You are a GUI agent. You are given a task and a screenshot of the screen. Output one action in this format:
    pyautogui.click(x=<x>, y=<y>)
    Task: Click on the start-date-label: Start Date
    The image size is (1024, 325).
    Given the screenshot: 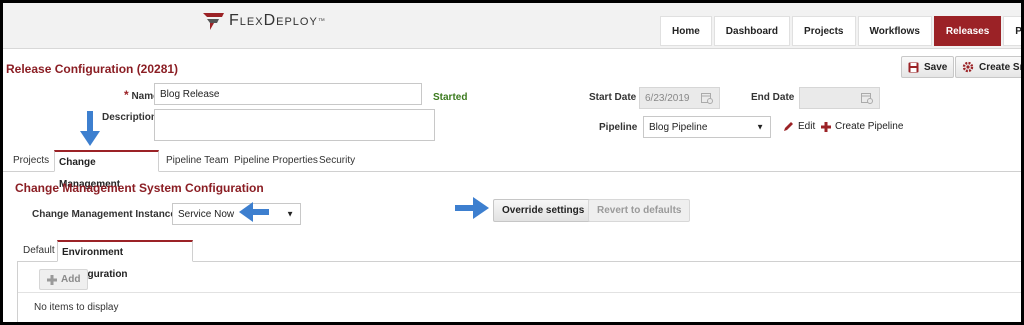 What is the action you would take?
    pyautogui.click(x=613, y=97)
    